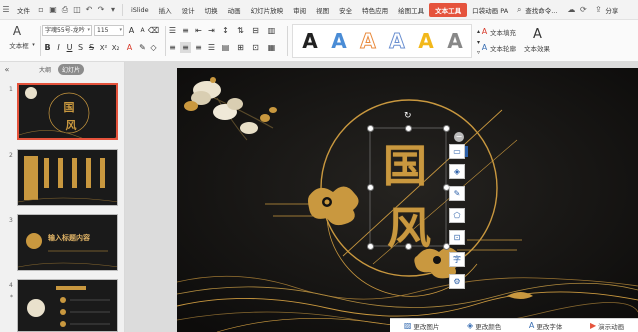  Describe the element at coordinates (545, 326) in the screenshot. I see `change-font-button: A 更改字体` at that location.